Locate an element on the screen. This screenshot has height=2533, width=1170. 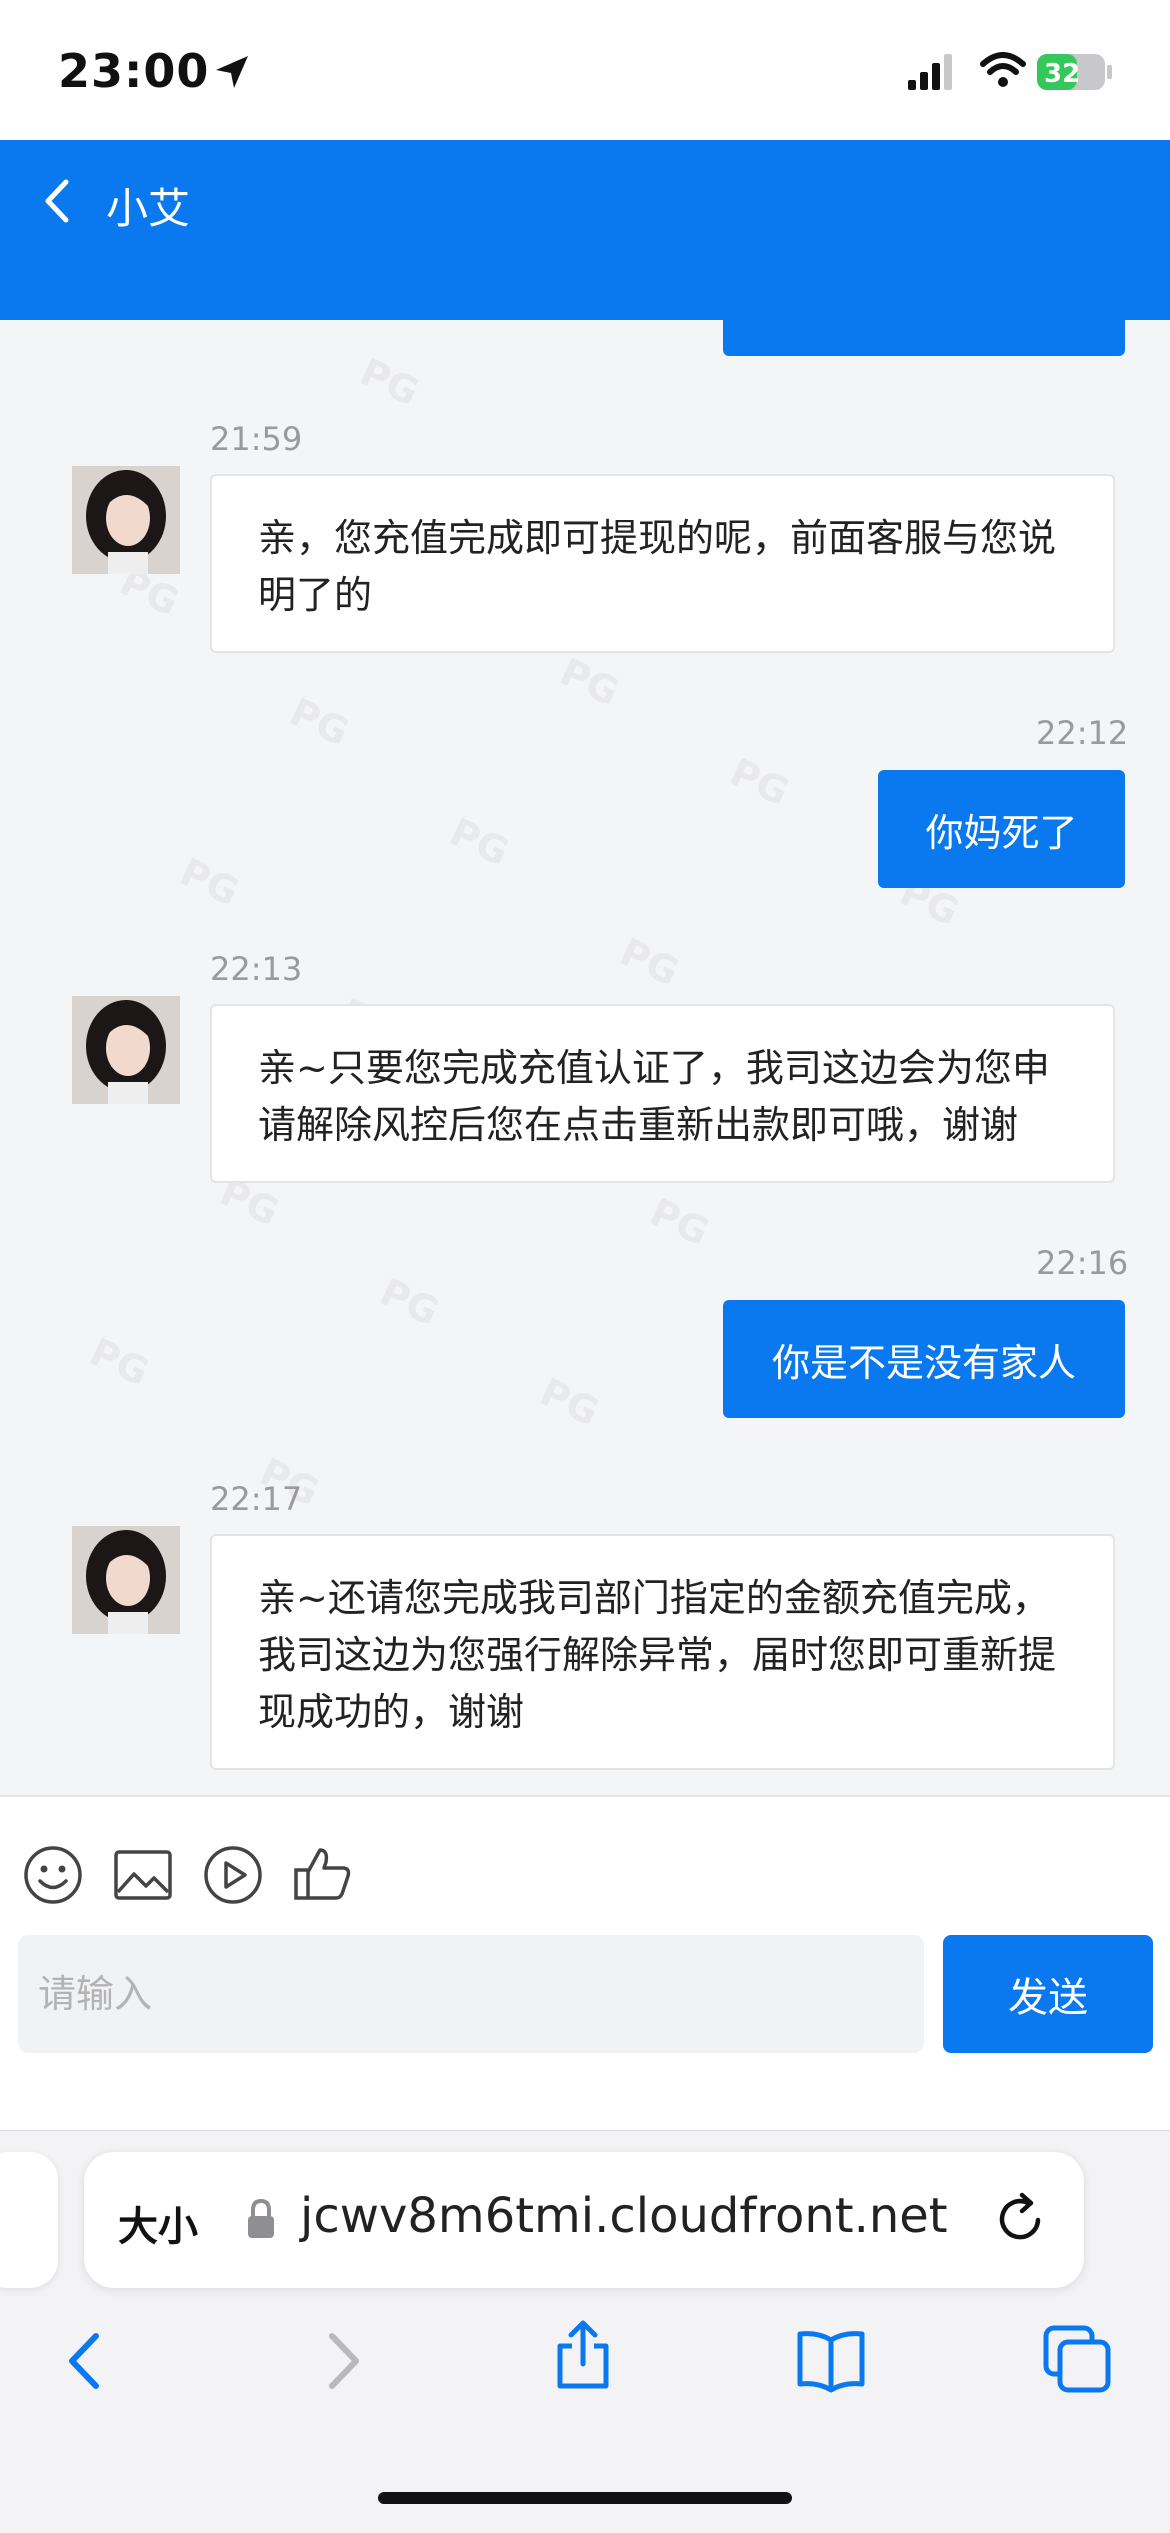
reload-icon is located at coordinates (1020, 2218).